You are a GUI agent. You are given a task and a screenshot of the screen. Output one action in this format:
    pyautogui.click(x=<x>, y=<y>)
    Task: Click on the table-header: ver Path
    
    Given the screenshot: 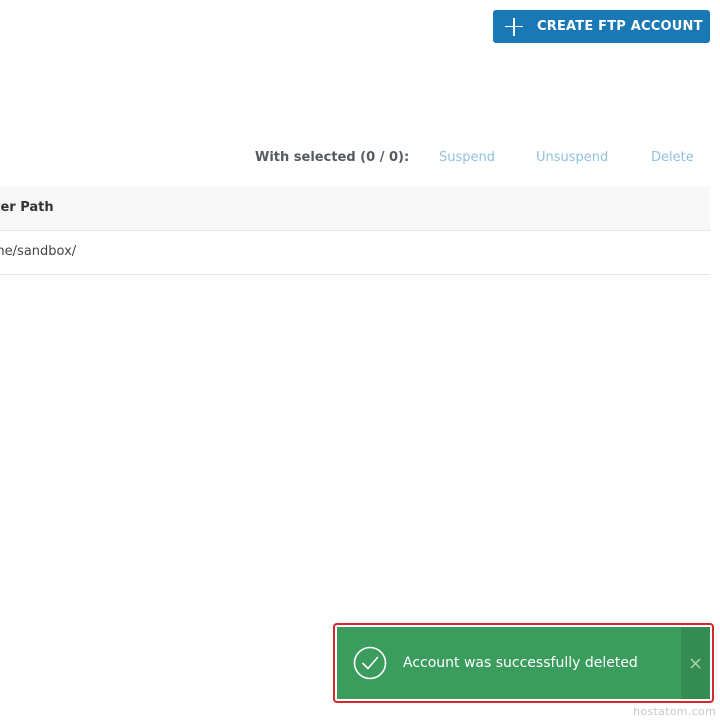 What is the action you would take?
    pyautogui.click(x=355, y=208)
    